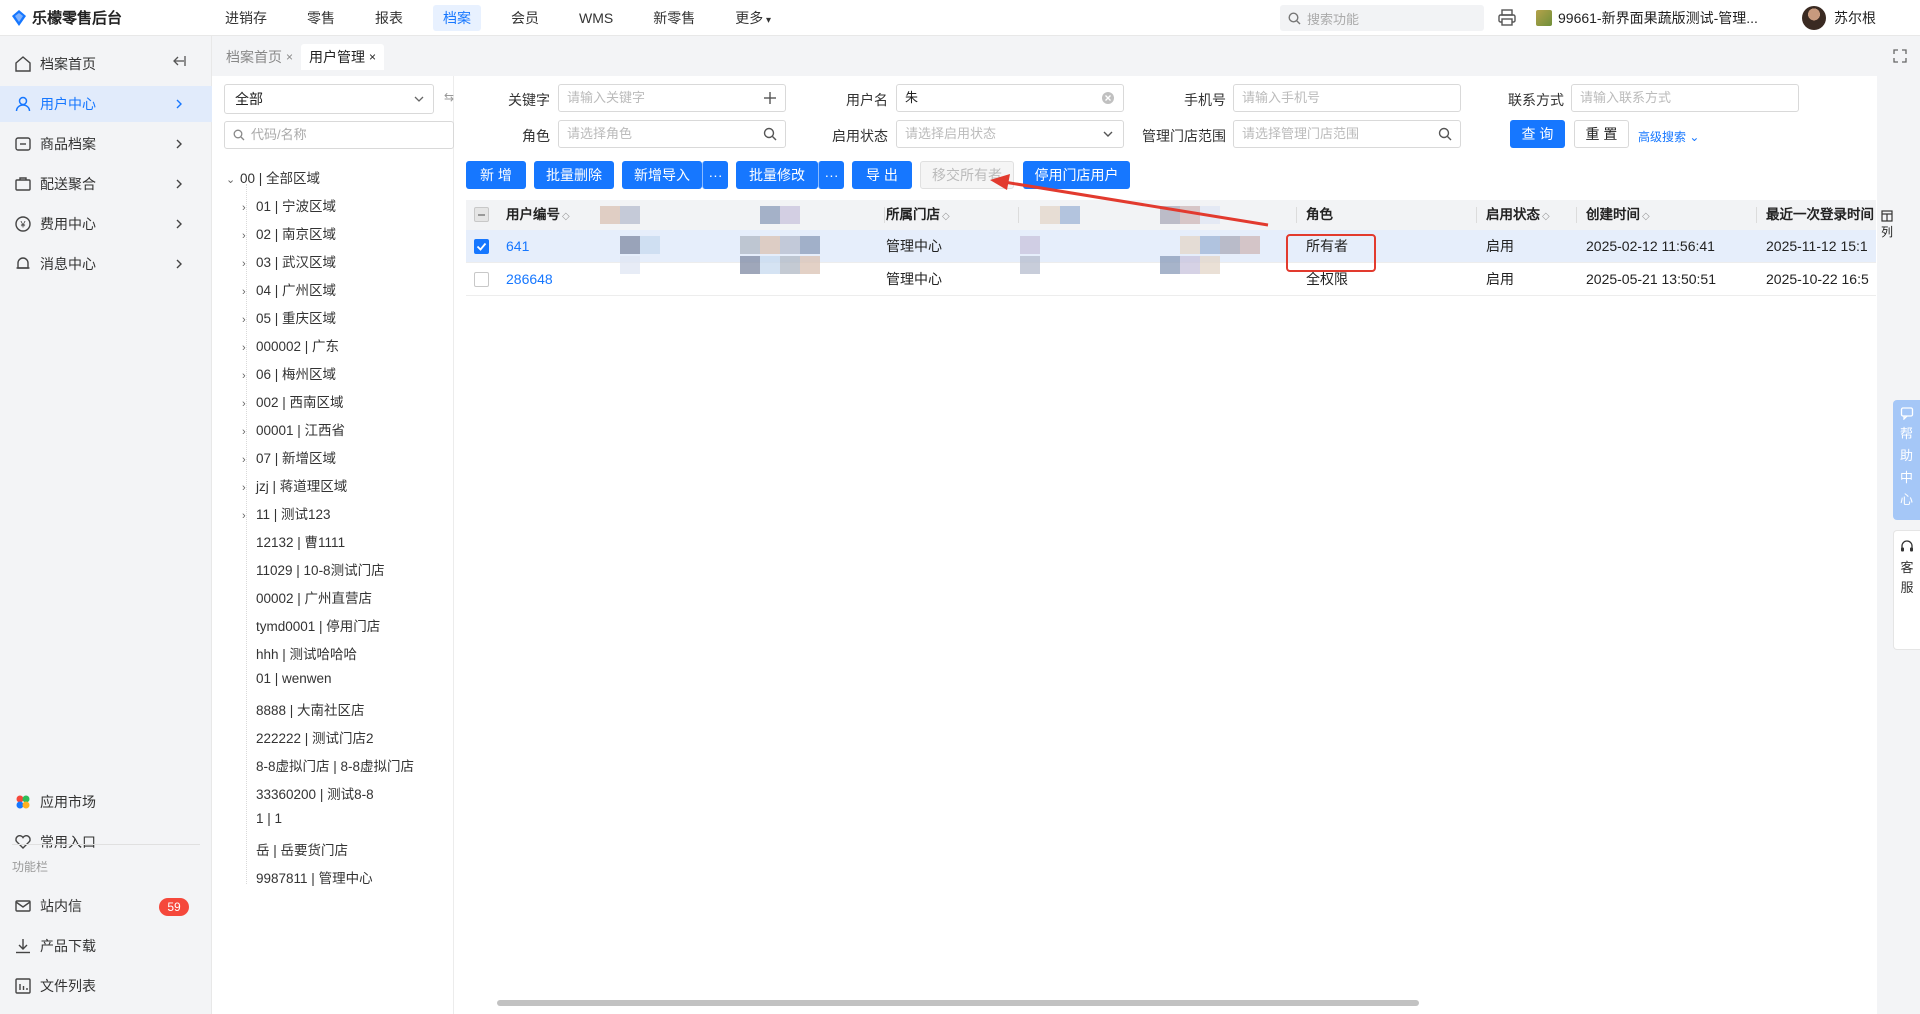 The width and height of the screenshot is (1920, 1014). Describe the element at coordinates (596, 18) in the screenshot. I see `top-nav-item: WMS` at that location.